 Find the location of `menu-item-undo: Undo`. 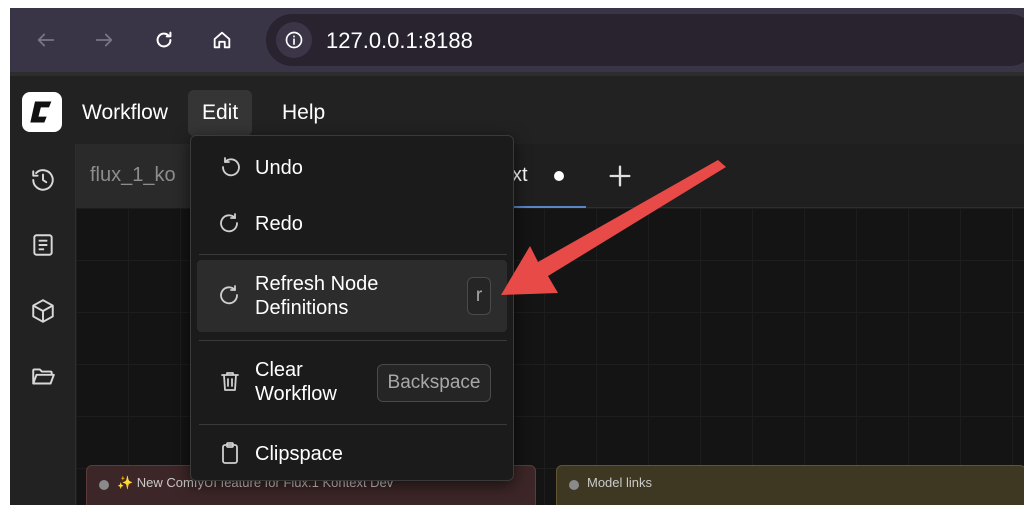

menu-item-undo: Undo is located at coordinates (352, 168).